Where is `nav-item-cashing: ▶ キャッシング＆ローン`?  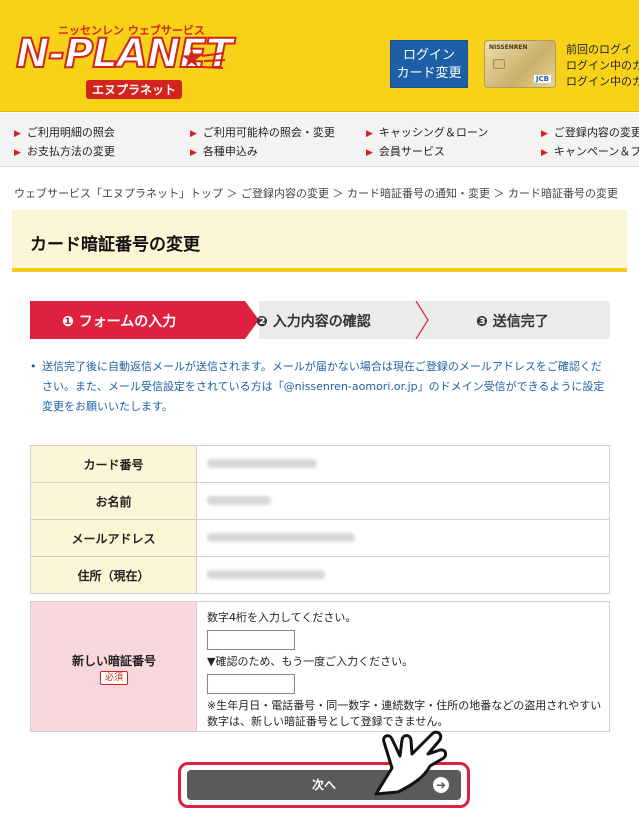 nav-item-cashing: ▶ キャッシング＆ローン is located at coordinates (427, 132).